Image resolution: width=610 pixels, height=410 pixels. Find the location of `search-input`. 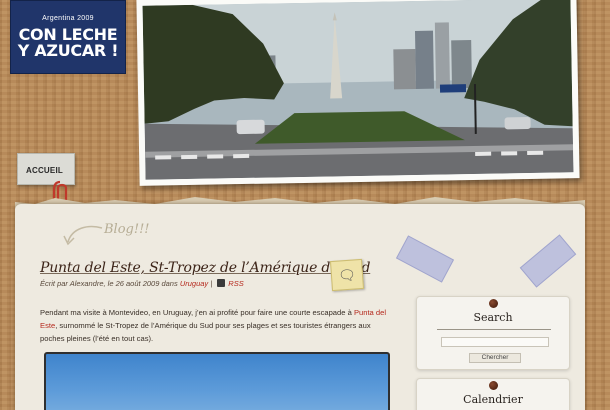

search-input is located at coordinates (495, 342).